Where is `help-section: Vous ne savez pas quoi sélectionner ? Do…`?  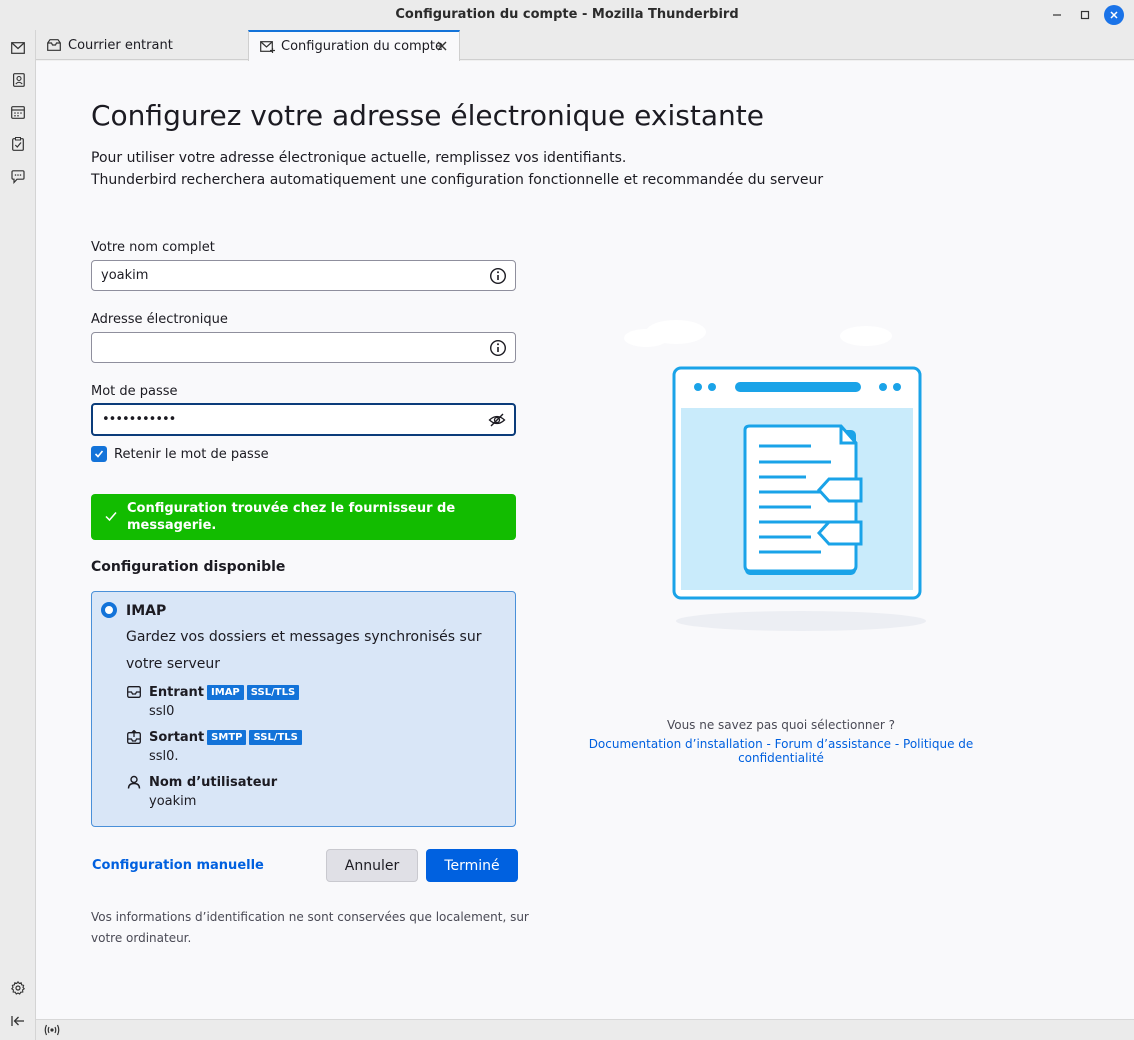 help-section: Vous ne savez pas quoi sélectionner ? Do… is located at coordinates (781, 741).